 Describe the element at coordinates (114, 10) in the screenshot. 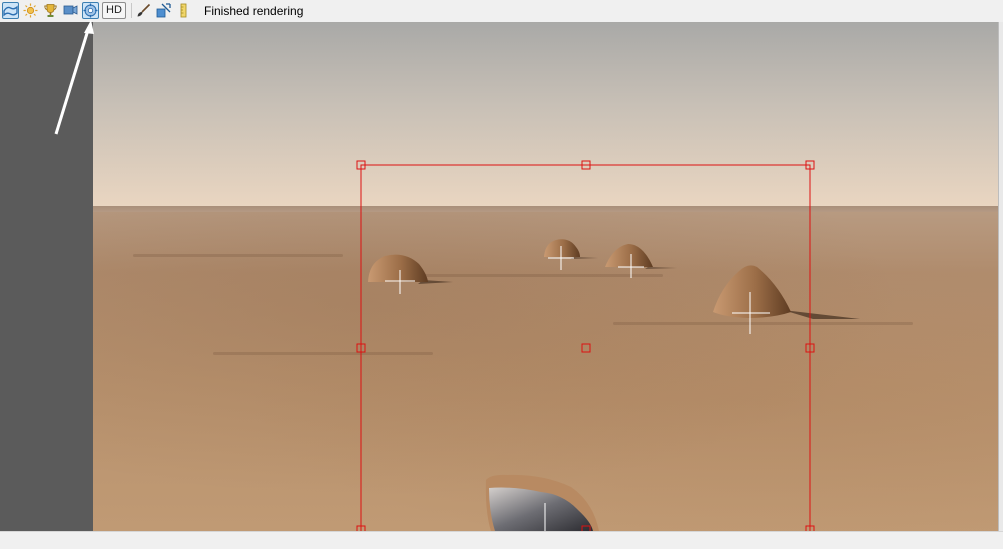

I see `hd-button: HD` at that location.